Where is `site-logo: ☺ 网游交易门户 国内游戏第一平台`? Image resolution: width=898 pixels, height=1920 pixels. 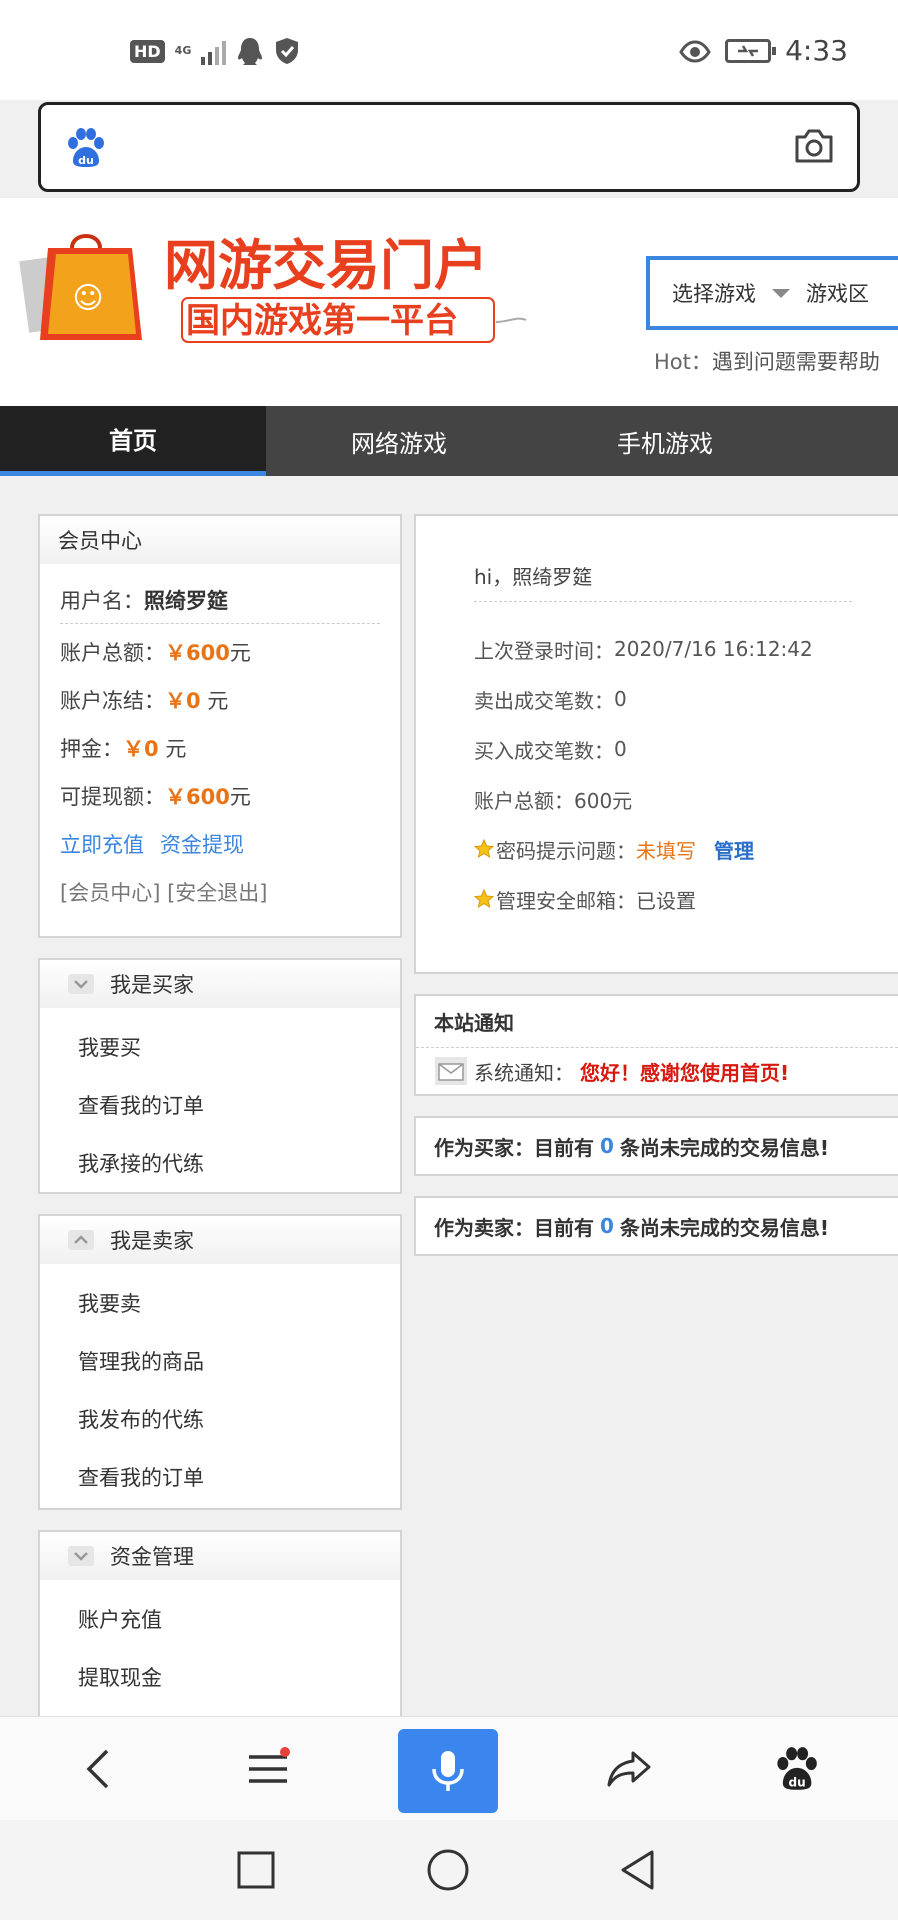
site-logo: ☺ 网游交易门户 国内游戏第一平台 is located at coordinates (281, 283).